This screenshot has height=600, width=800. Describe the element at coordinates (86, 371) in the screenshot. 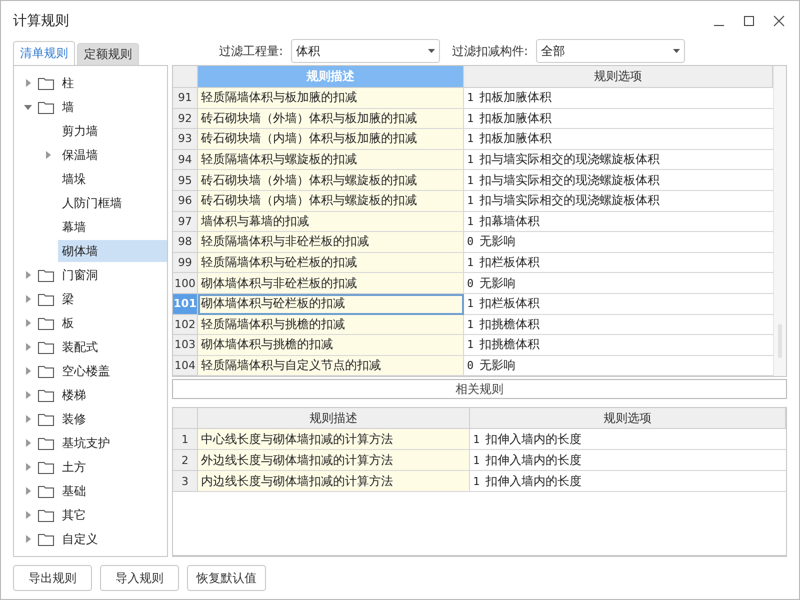

I see `tree-item: 空心楼盖` at that location.